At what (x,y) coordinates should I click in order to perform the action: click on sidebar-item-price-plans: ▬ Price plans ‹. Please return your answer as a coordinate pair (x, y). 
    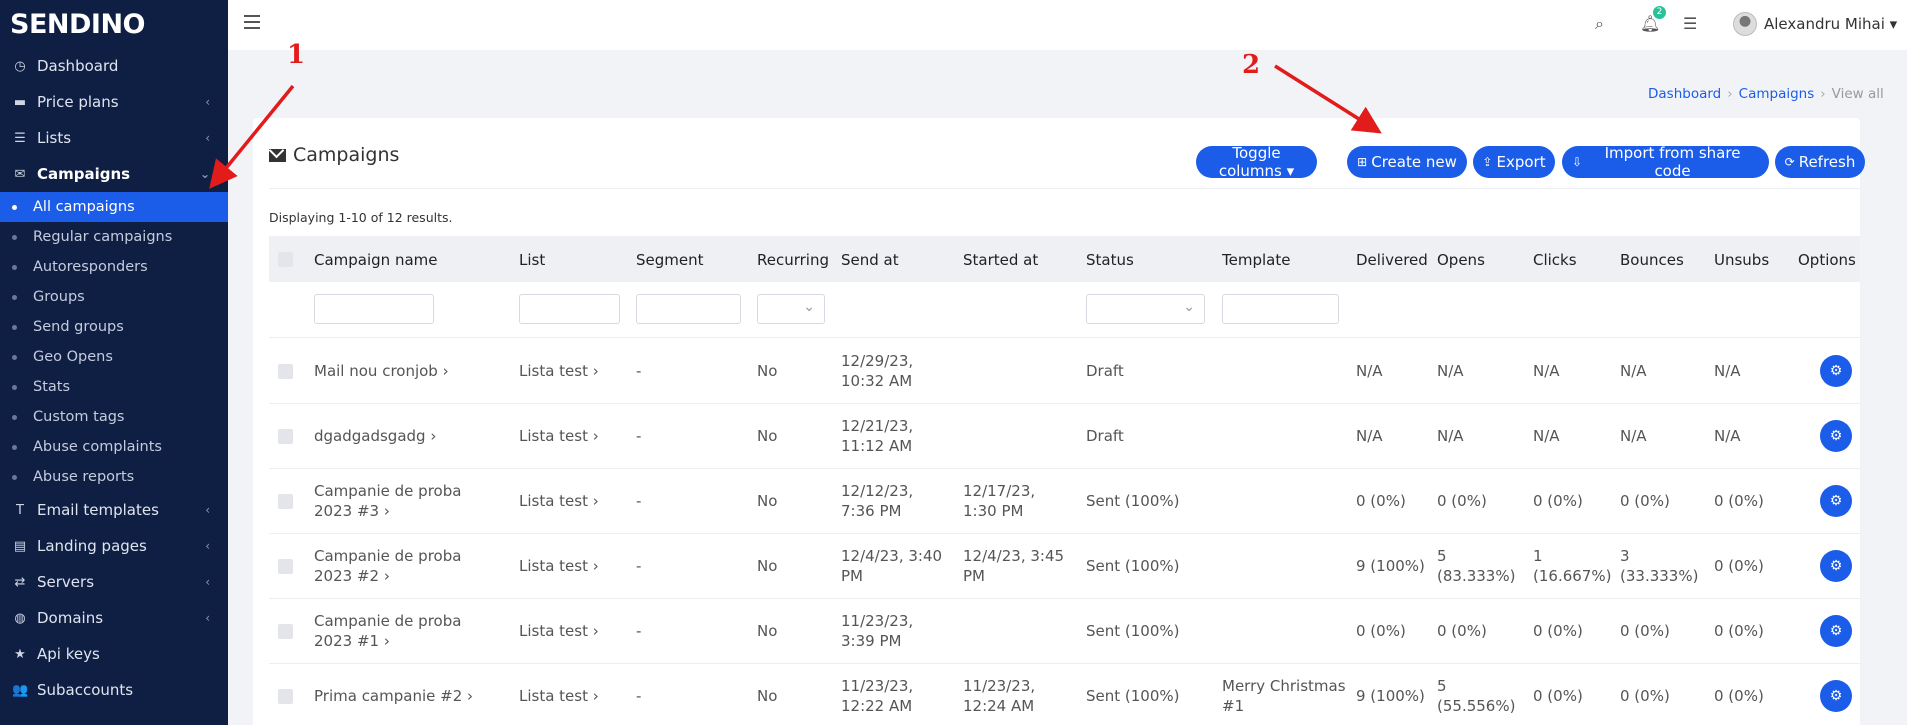
    Looking at the image, I should click on (114, 102).